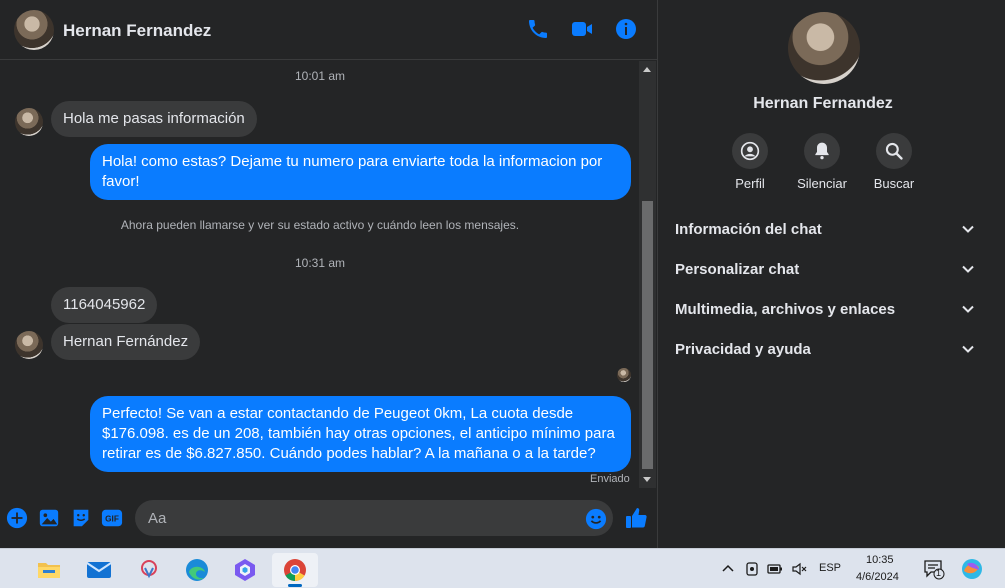  What do you see at coordinates (154, 119) in the screenshot?
I see `incoming-message: Hola me pasas información` at bounding box center [154, 119].